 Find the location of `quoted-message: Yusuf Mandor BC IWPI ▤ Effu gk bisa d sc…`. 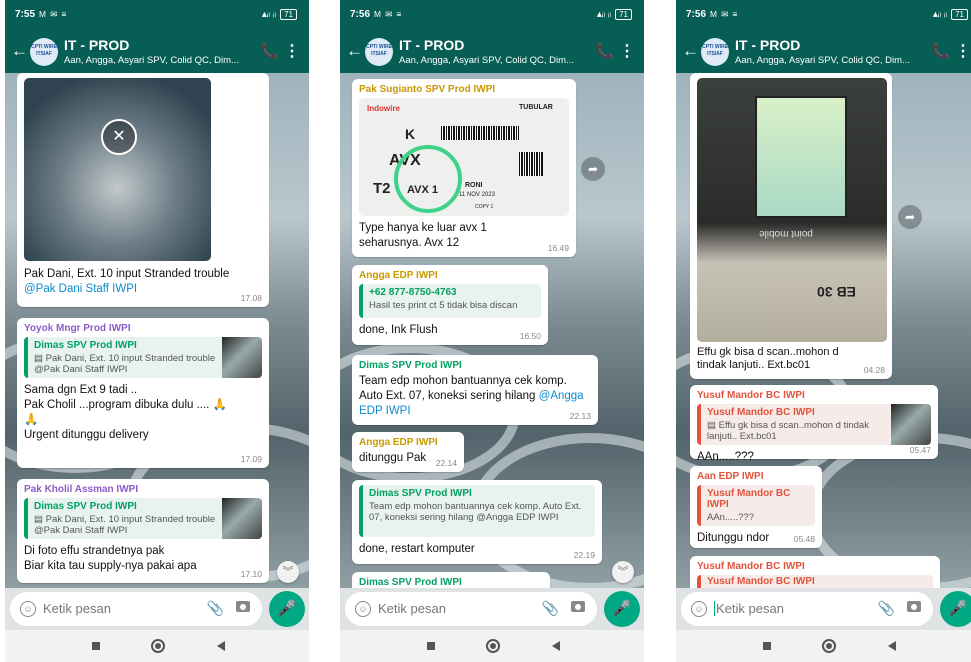

quoted-message: Yusuf Mandor BC IWPI ▤ Effu gk bisa d sc… is located at coordinates (814, 424).